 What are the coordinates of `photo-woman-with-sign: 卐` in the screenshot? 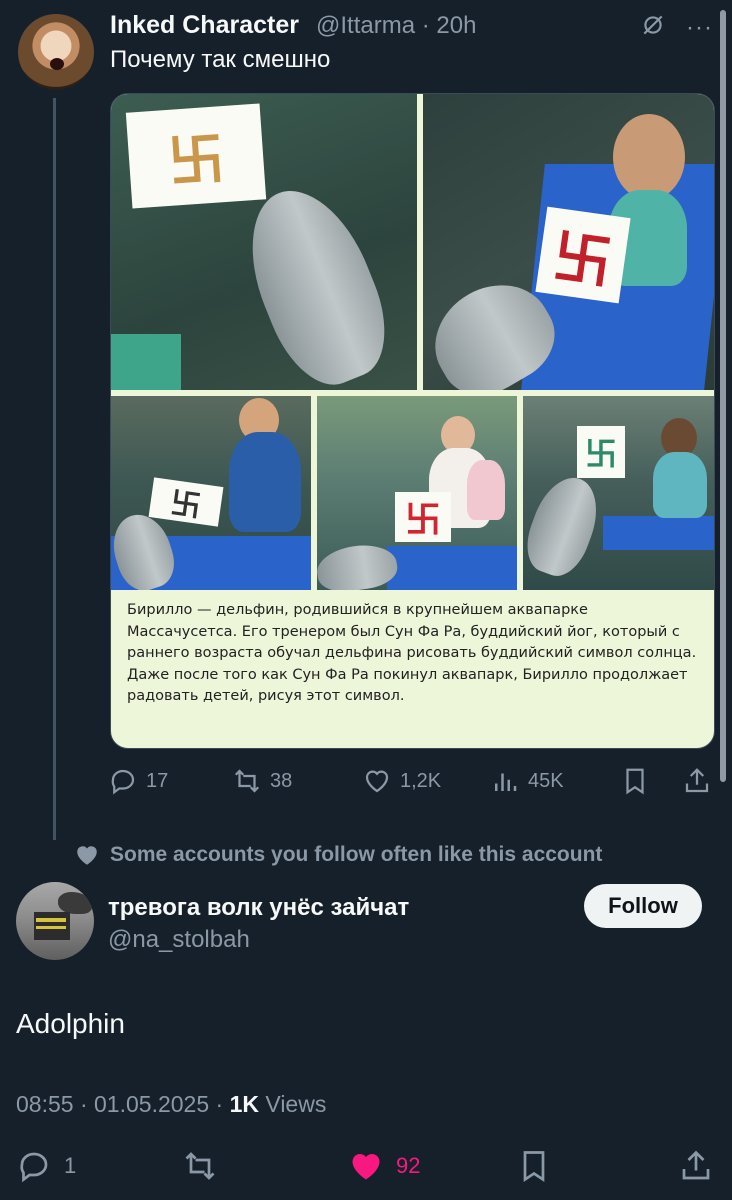 It's located at (211, 493).